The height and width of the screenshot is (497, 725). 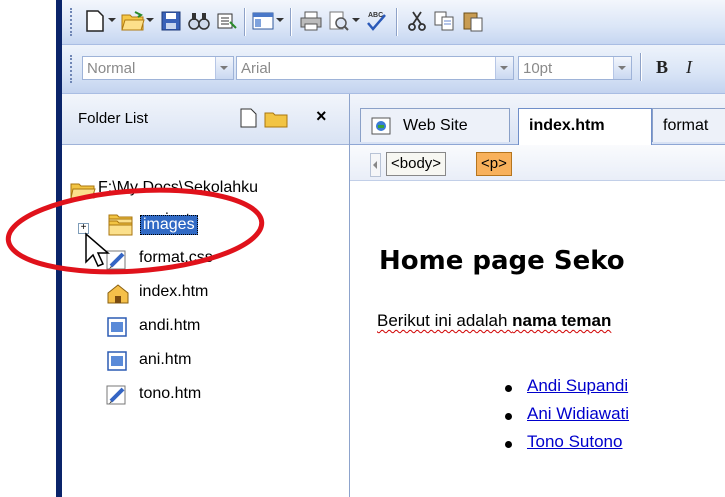 What do you see at coordinates (280, 20) in the screenshot?
I see `toggle-pane-dropdown-icon` at bounding box center [280, 20].